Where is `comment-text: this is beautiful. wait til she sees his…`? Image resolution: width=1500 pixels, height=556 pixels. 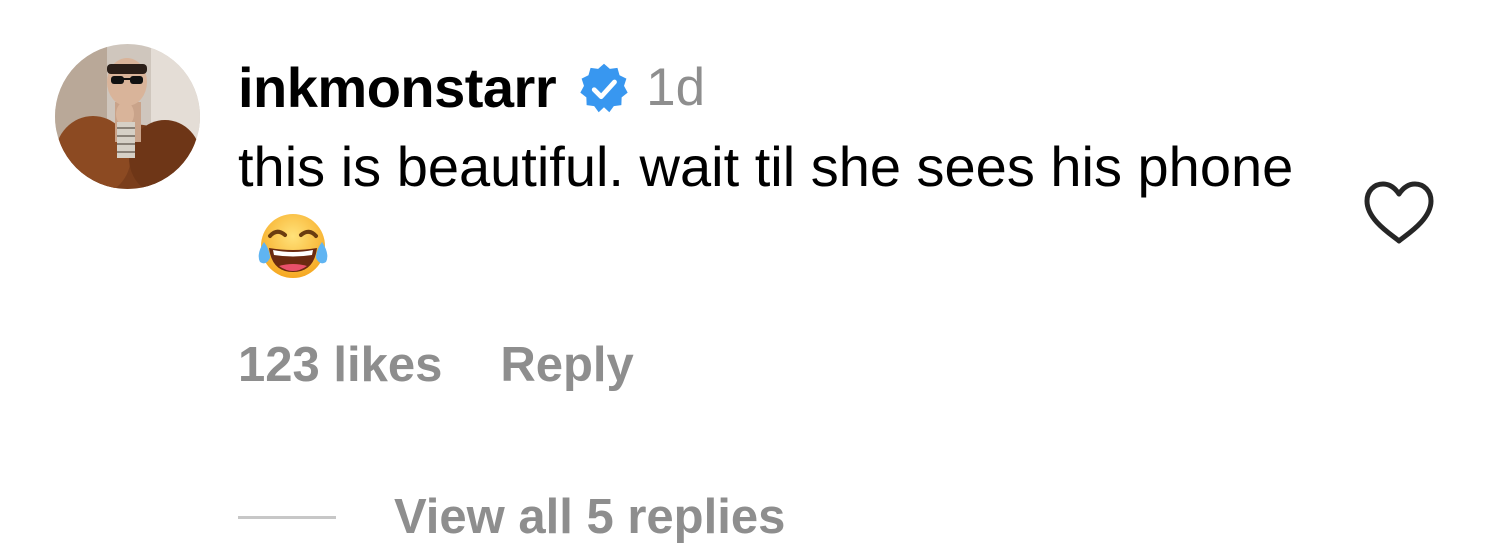
comment-text: this is beautiful. wait til she sees his… is located at coordinates (766, 166).